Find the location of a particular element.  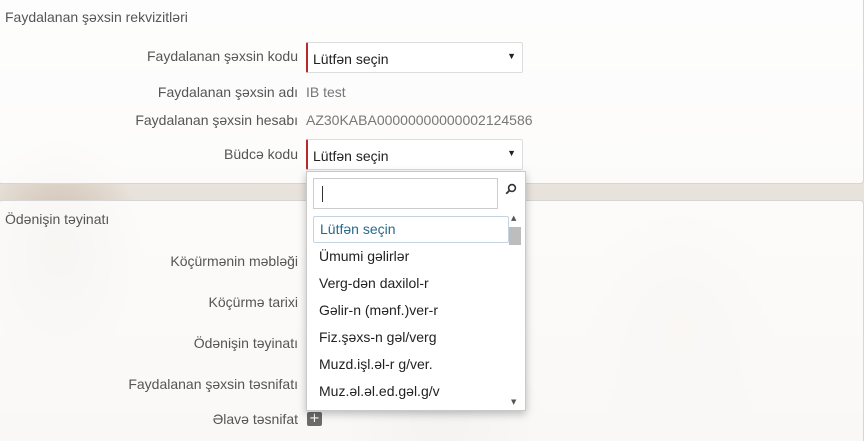

section-title: Ödənişin təyinatı is located at coordinates (57, 219).